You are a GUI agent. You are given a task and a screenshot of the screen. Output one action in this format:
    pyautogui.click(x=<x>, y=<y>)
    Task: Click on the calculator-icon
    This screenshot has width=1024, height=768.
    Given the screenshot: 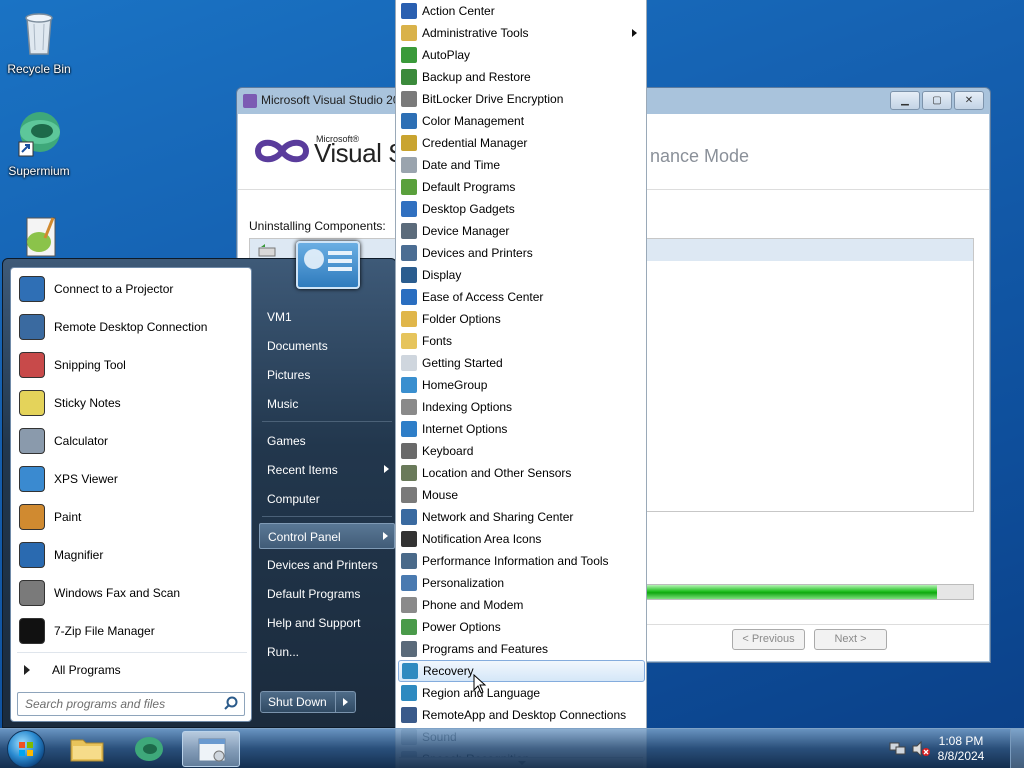 What is the action you would take?
    pyautogui.click(x=32, y=441)
    